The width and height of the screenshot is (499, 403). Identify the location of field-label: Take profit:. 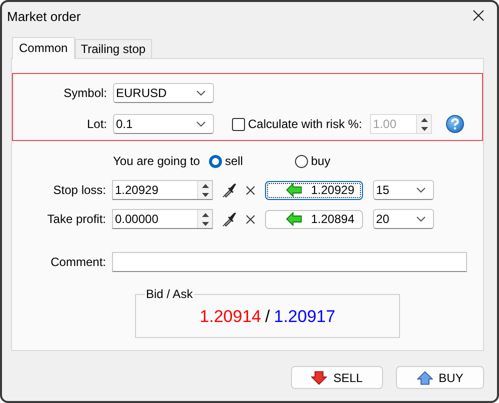
(76, 219).